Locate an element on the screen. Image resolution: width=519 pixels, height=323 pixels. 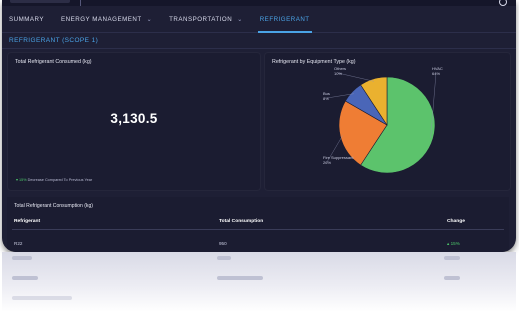
change-text: Decrease Compared To Previous Year is located at coordinates (60, 180).